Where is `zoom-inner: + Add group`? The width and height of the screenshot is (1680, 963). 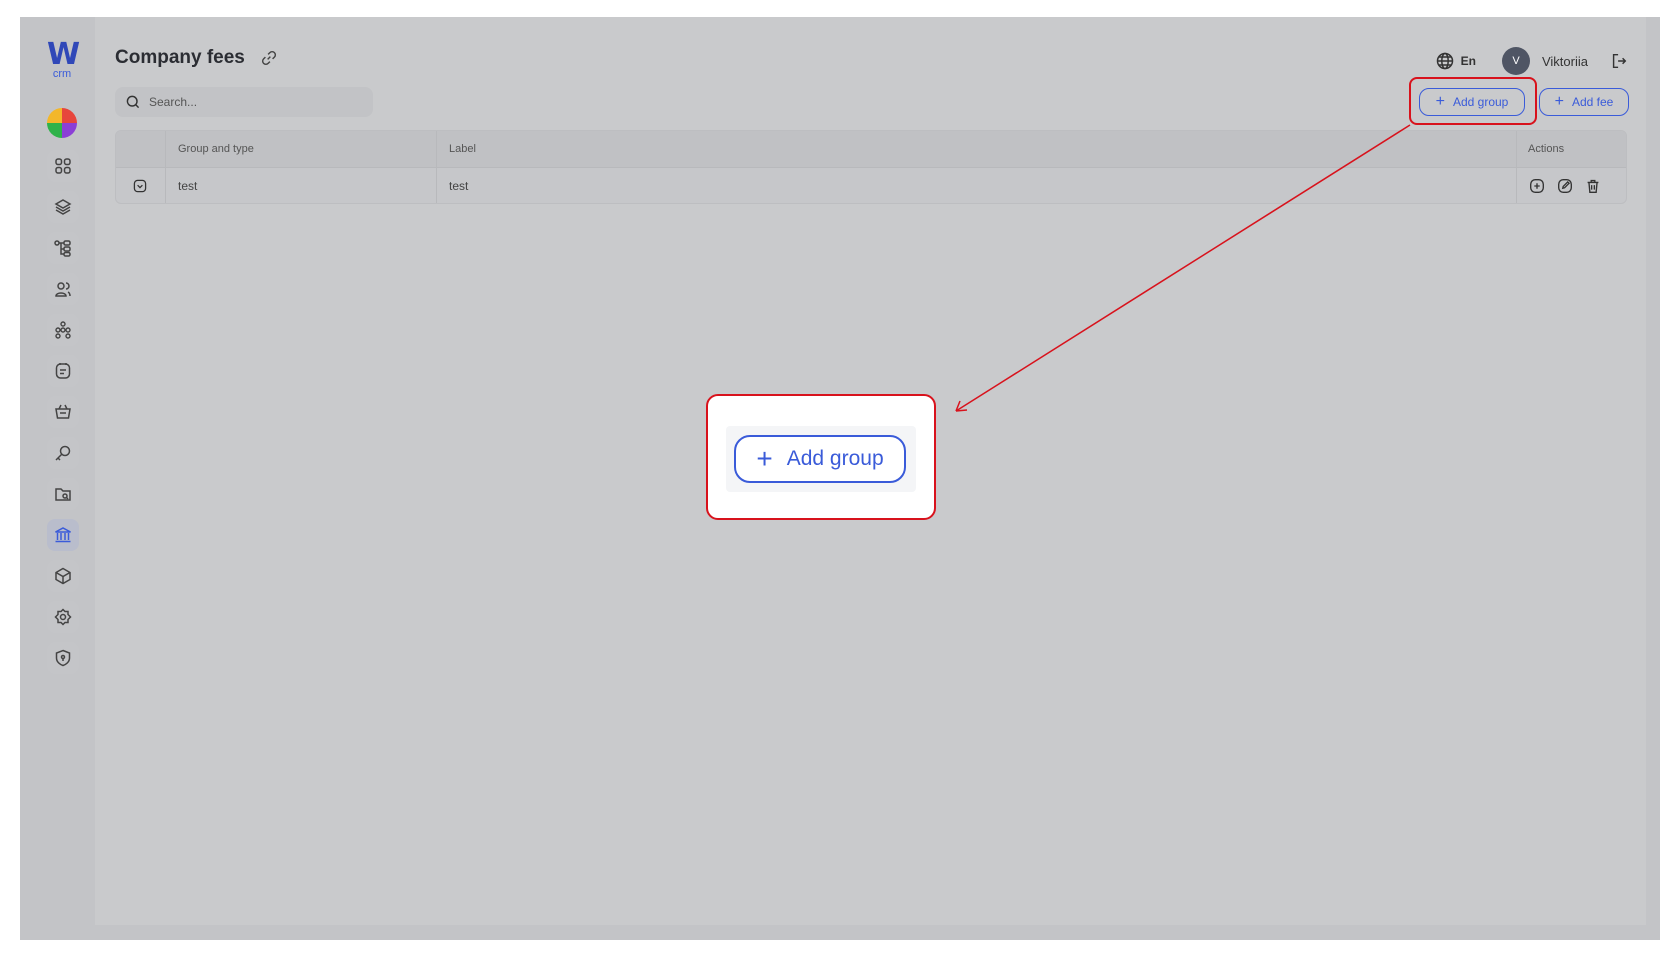 zoom-inner: + Add group is located at coordinates (821, 459).